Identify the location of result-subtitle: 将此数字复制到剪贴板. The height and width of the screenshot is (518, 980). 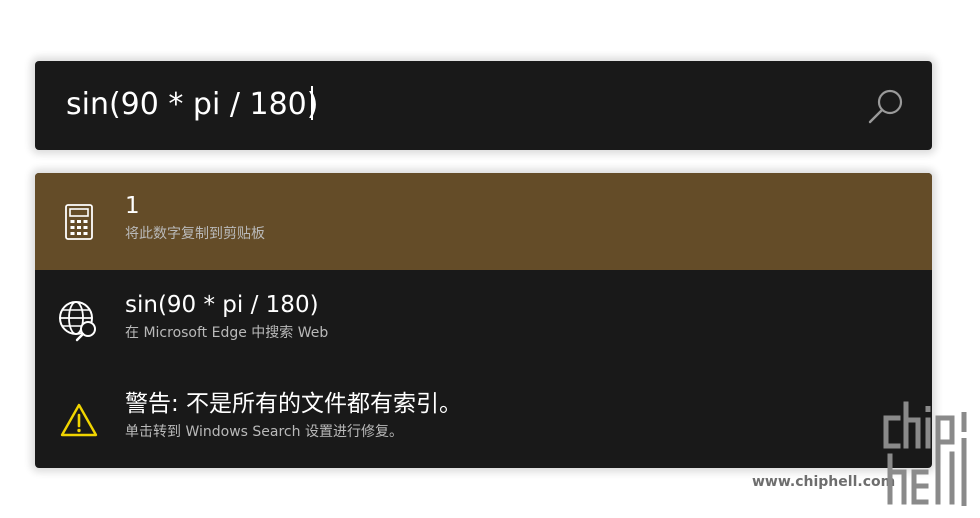
(195, 234).